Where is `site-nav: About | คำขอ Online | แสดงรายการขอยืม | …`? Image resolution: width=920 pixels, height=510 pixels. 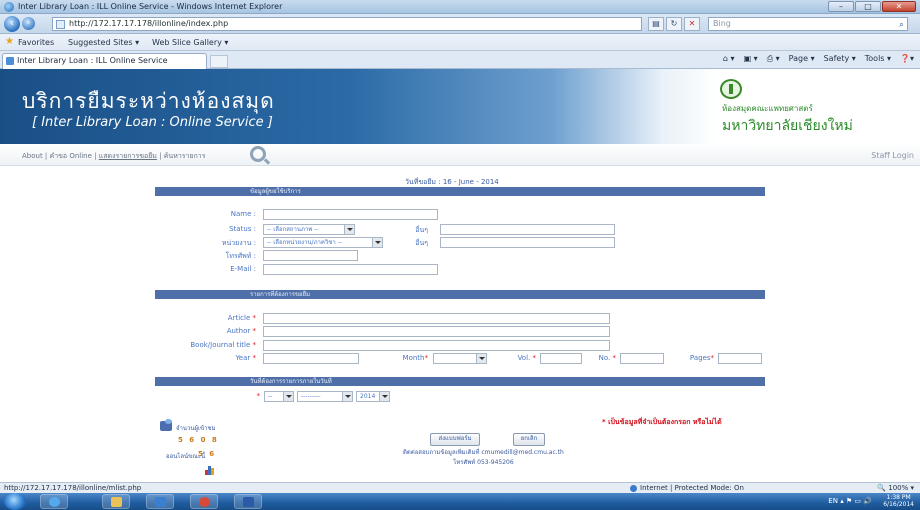
site-nav: About | คำขอ Online | แสดงรายการขอยืม | … is located at coordinates (460, 155).